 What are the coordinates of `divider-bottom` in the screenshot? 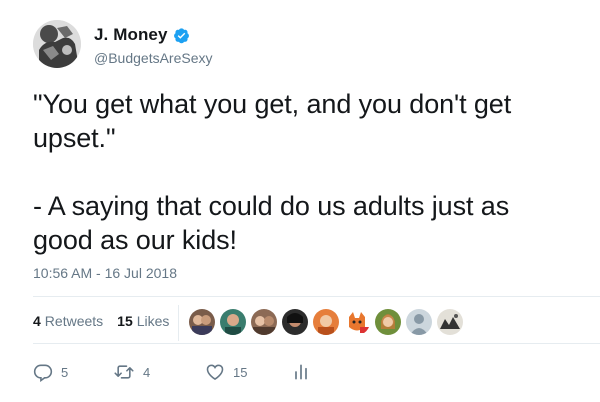 It's located at (316, 343).